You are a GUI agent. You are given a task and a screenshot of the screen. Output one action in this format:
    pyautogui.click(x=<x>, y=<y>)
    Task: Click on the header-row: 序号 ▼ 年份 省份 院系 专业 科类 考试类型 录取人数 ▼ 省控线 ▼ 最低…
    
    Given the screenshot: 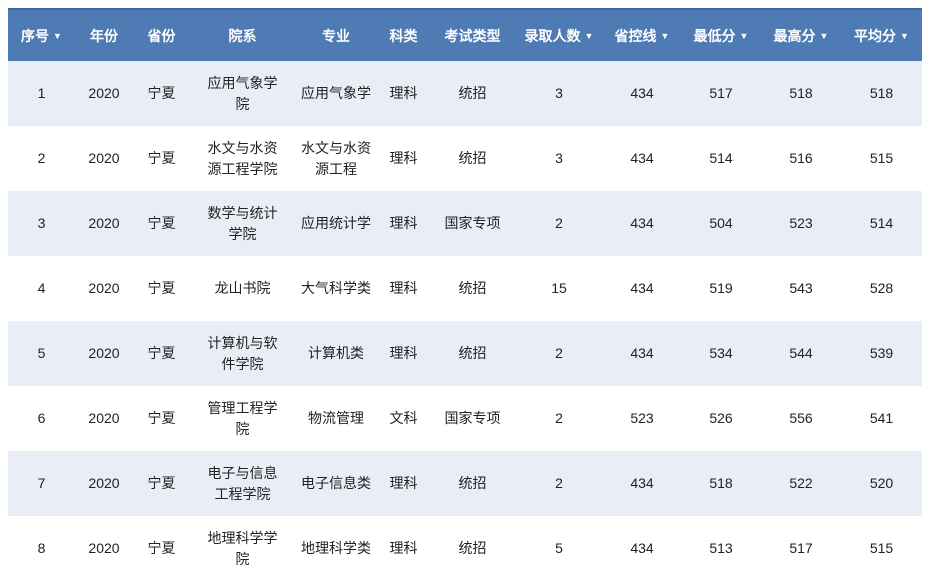 What is the action you would take?
    pyautogui.click(x=465, y=34)
    